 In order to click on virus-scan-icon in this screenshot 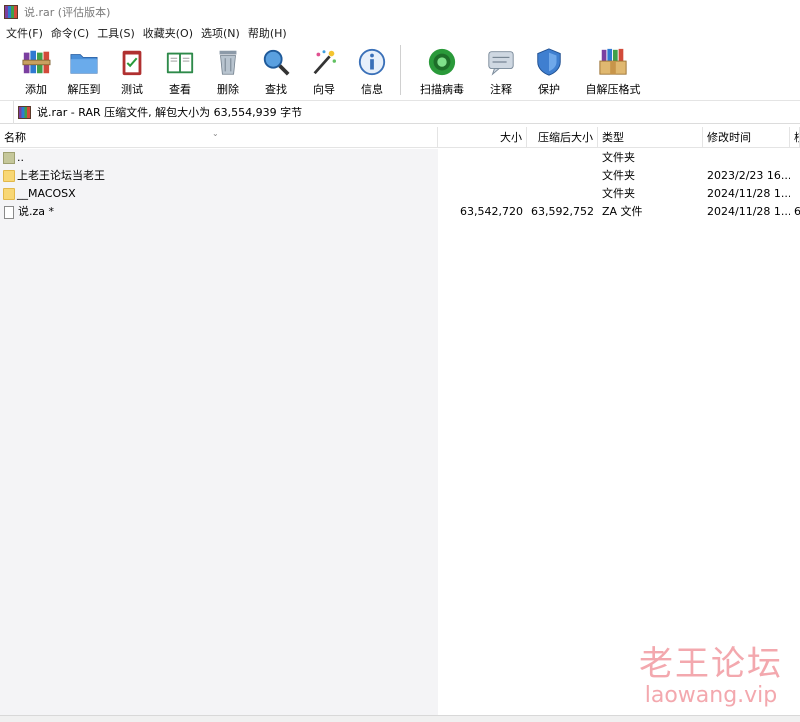, I will do `click(442, 62)`.